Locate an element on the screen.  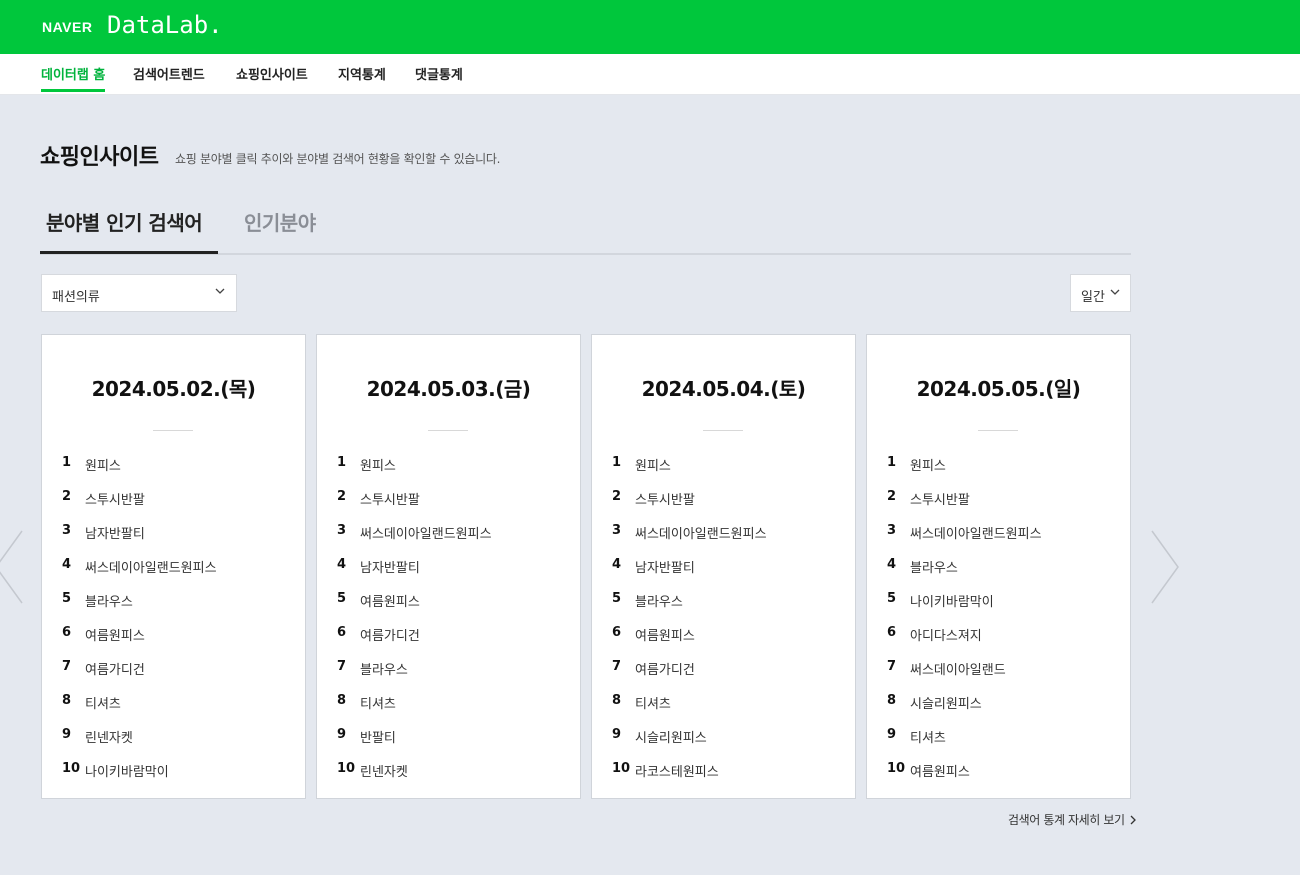
nav-item-datalab-home: 데이터랩 홈 is located at coordinates (73, 78).